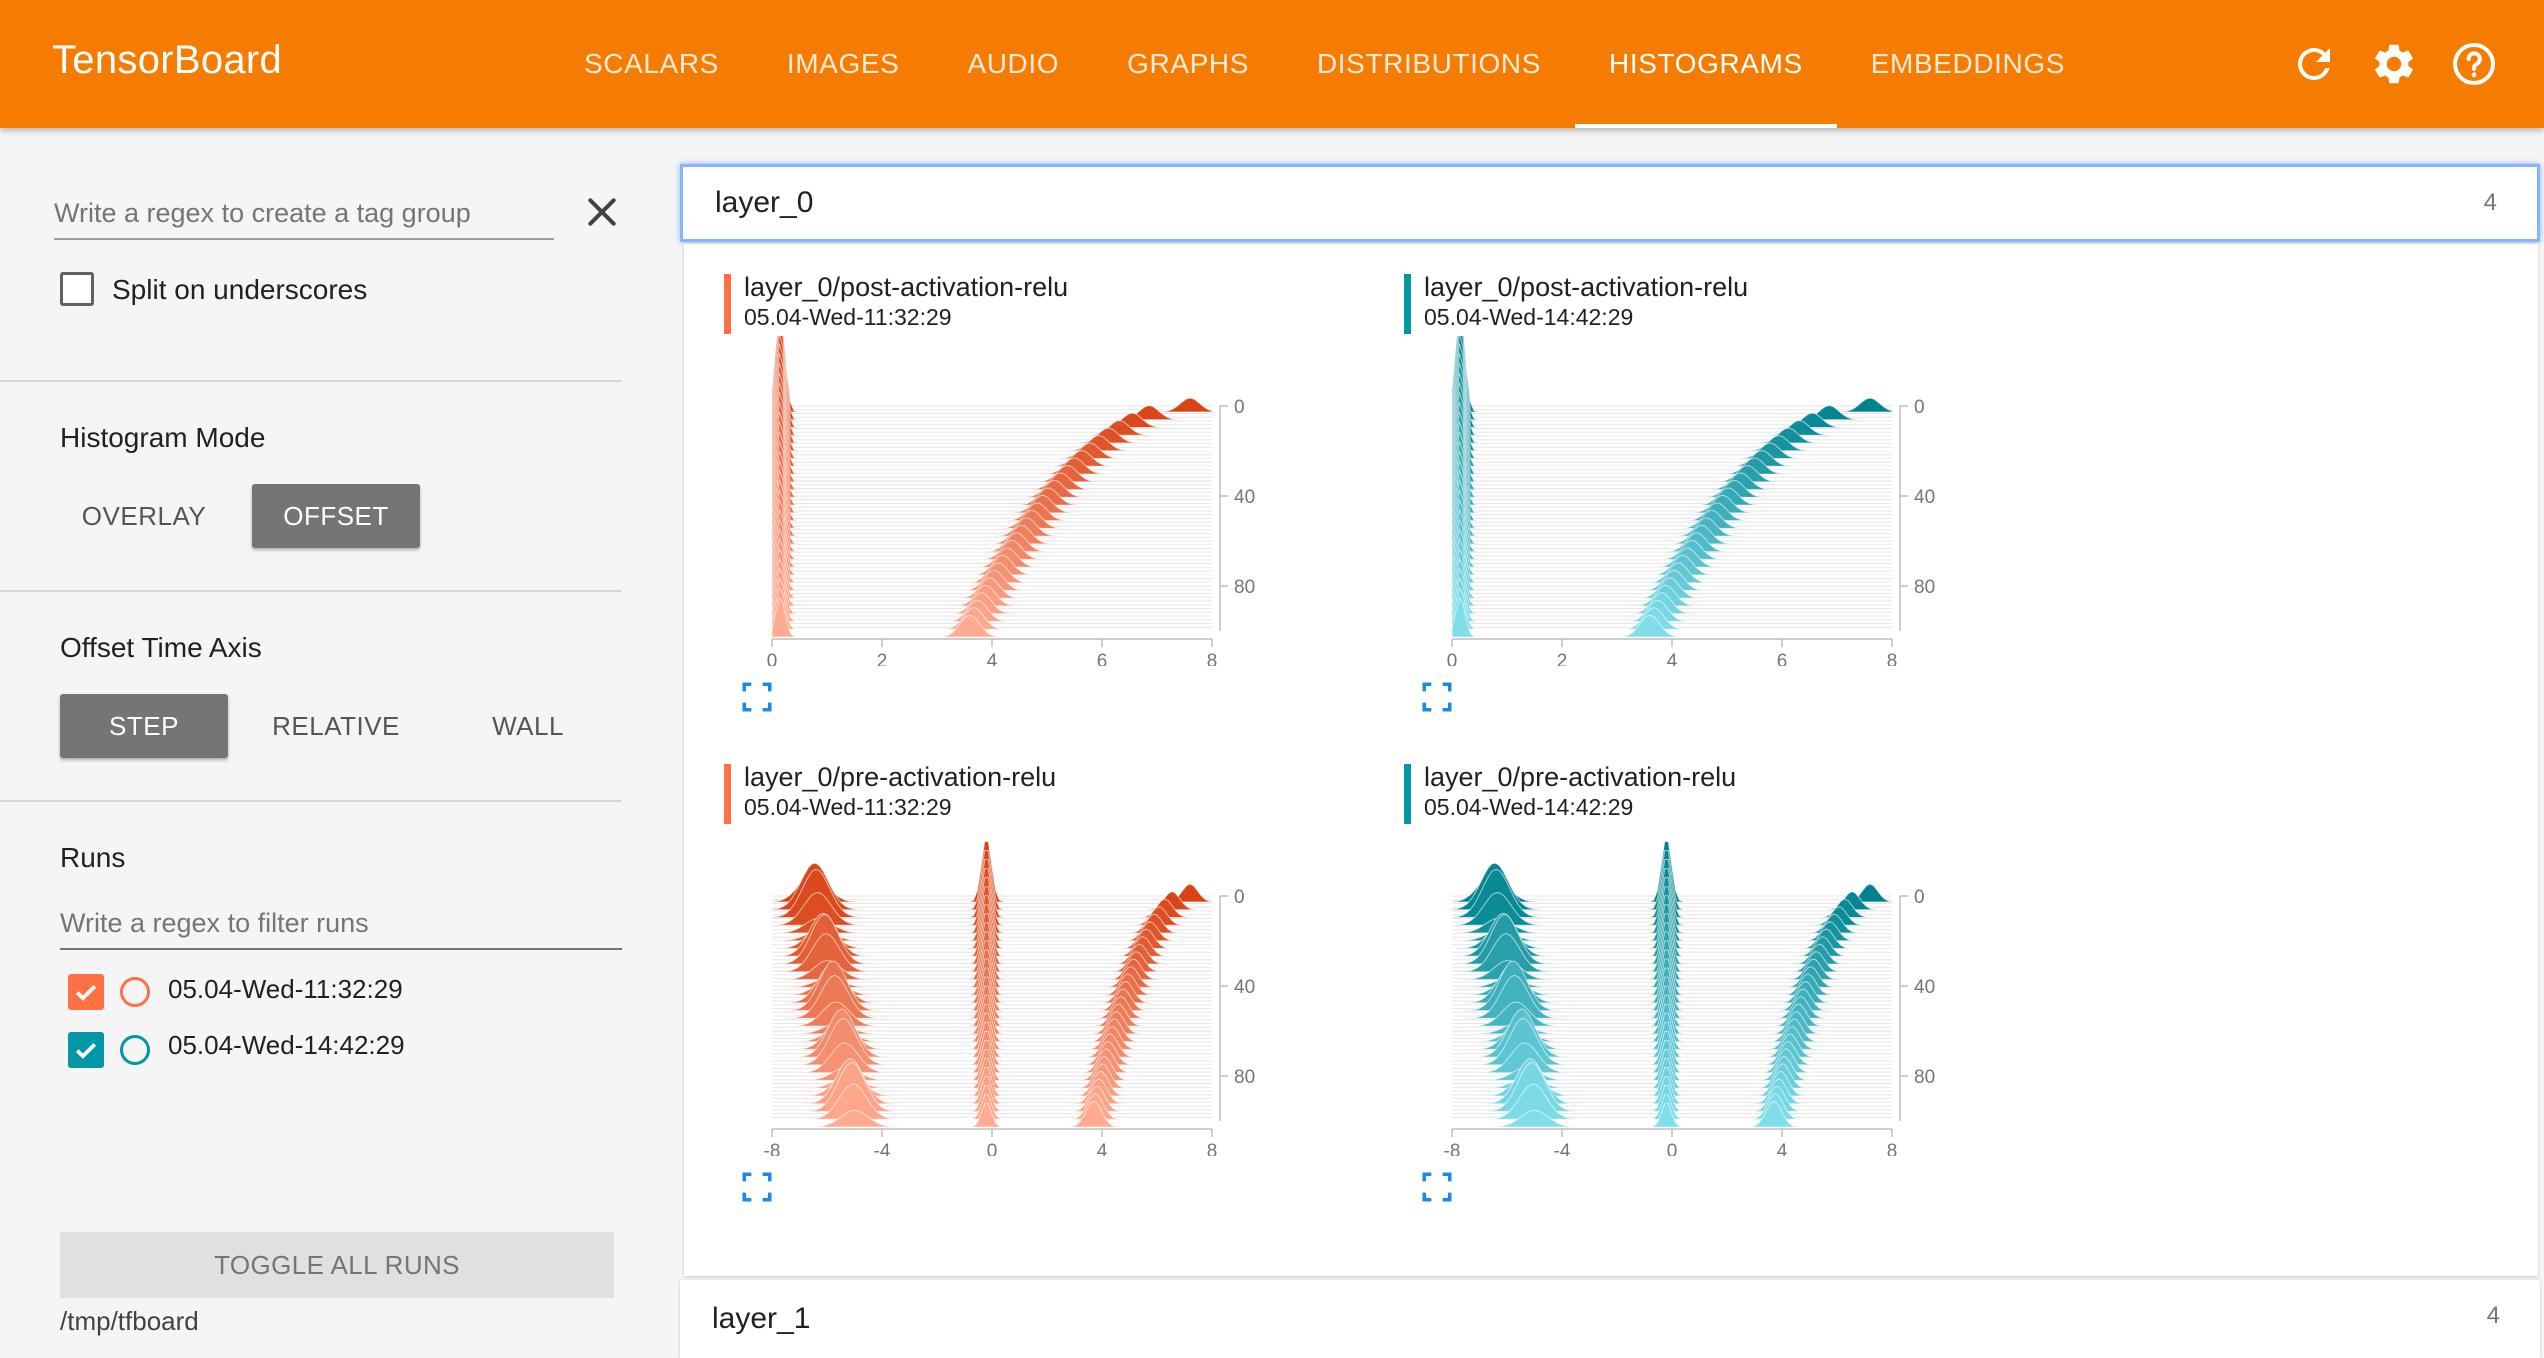 This screenshot has width=2544, height=1358. What do you see at coordinates (602, 212) in the screenshot?
I see `close-icon` at bounding box center [602, 212].